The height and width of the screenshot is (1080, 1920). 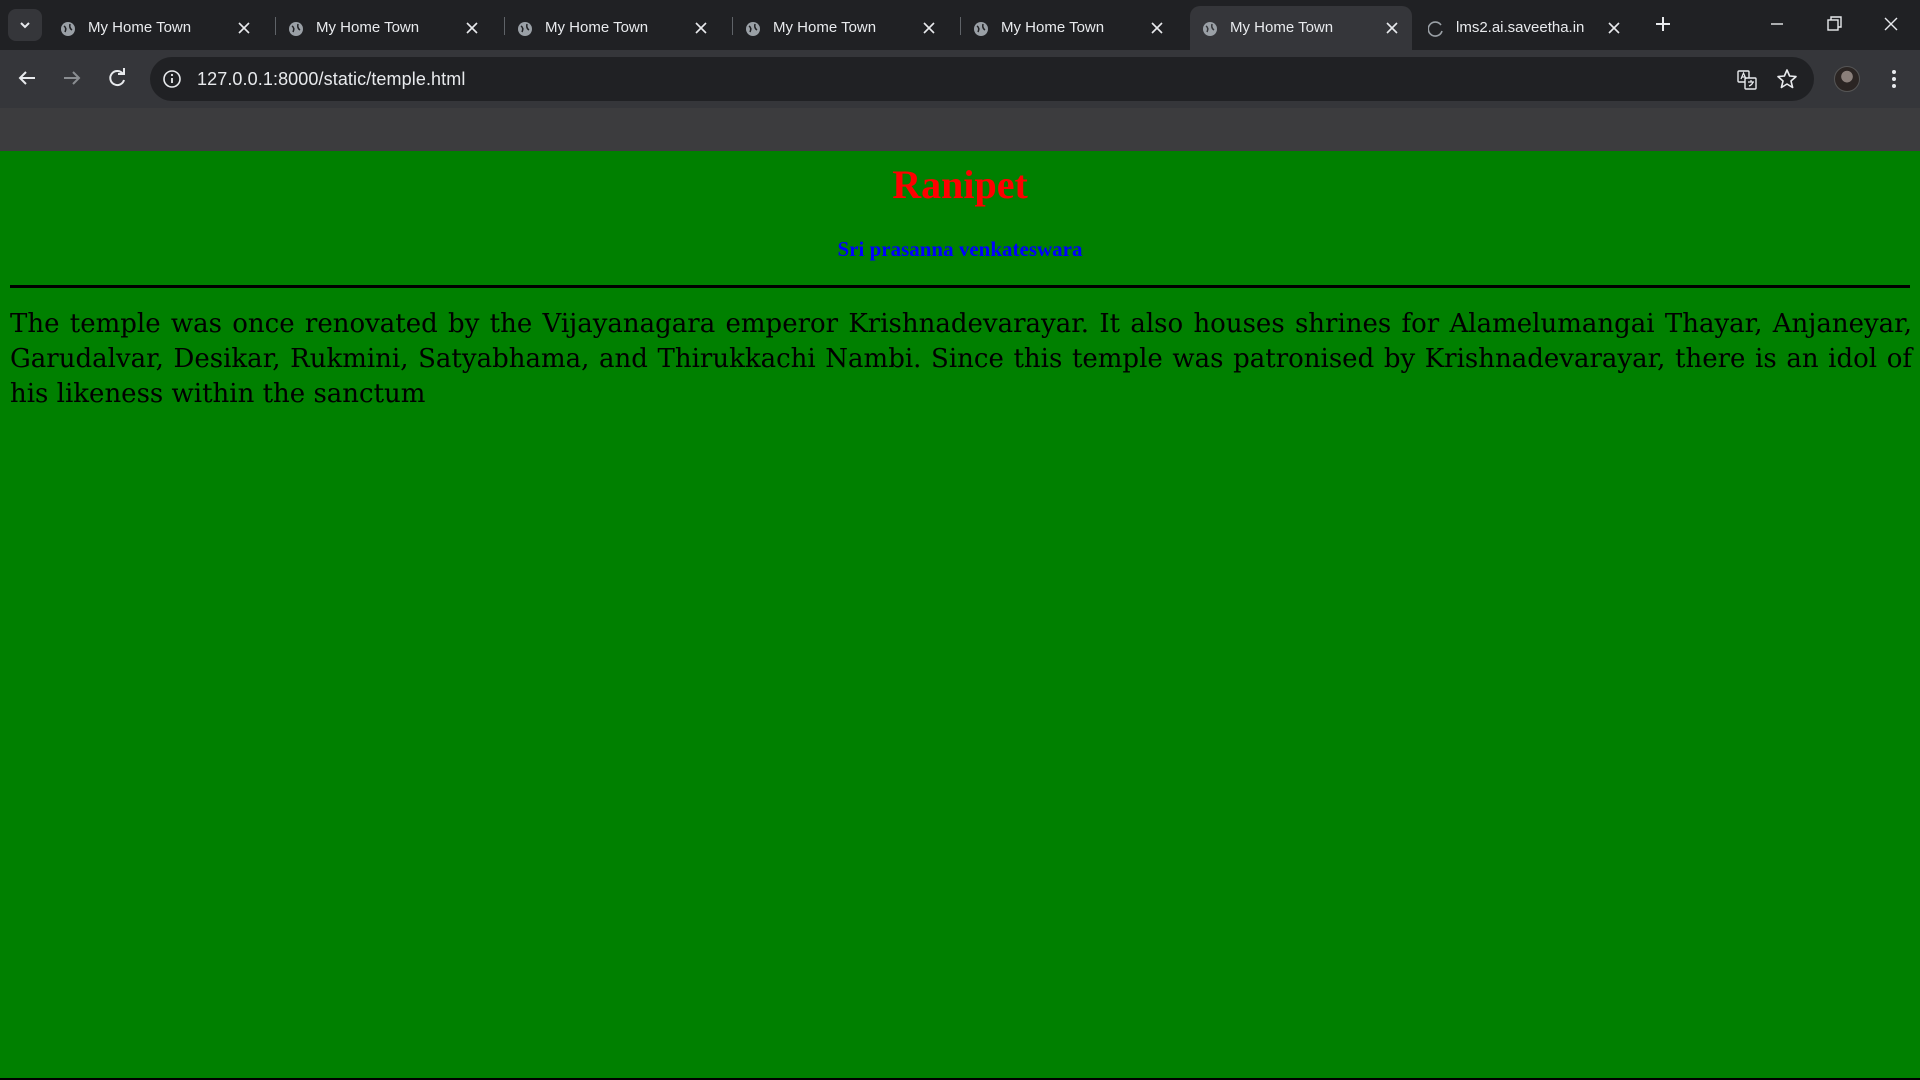 What do you see at coordinates (960, 184) in the screenshot?
I see `page-title: Ranipet` at bounding box center [960, 184].